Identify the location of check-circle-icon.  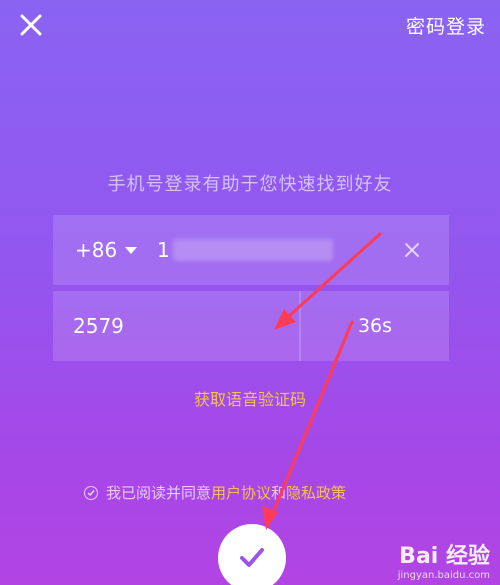
(91, 492).